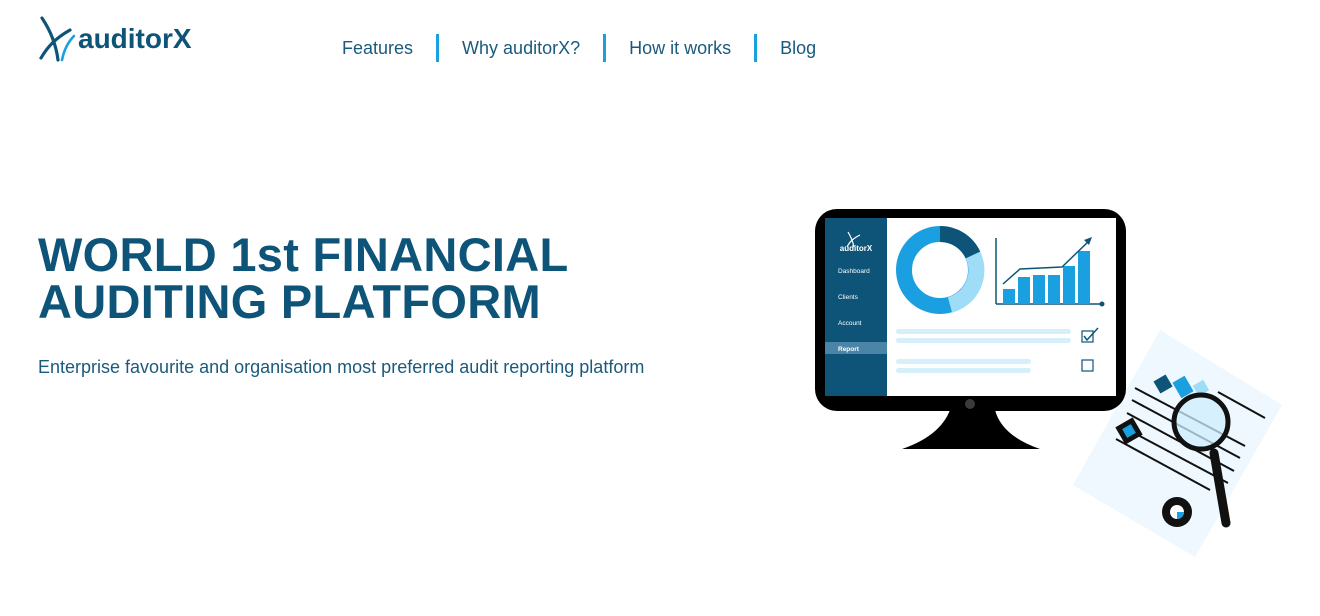 Image resolution: width=1320 pixels, height=616 pixels. What do you see at coordinates (289, 301) in the screenshot?
I see `hero-title-line2: AUDITING PLATFORM` at bounding box center [289, 301].